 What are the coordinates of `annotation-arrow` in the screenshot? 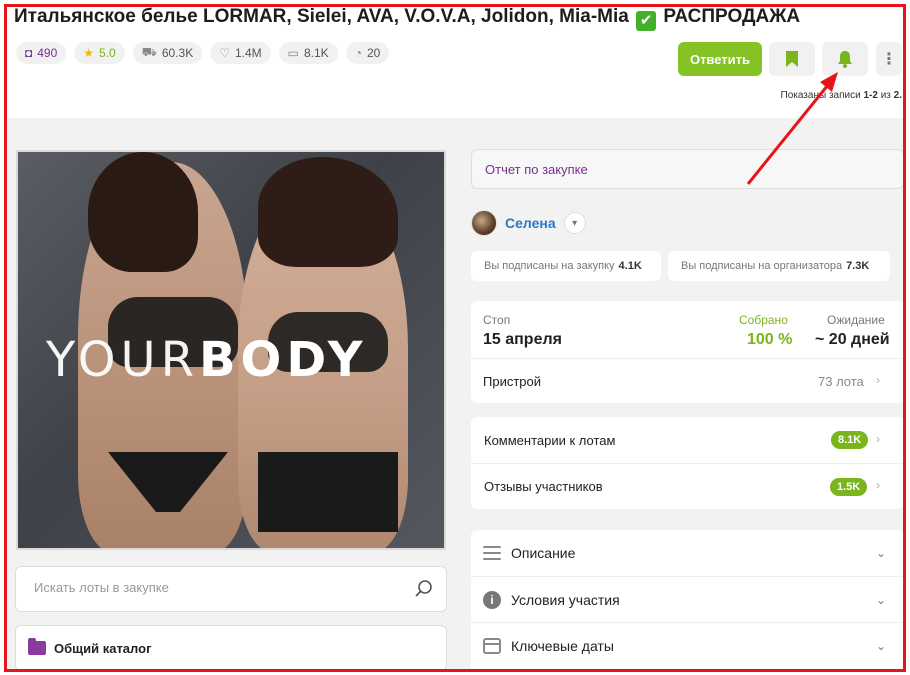 It's located at (792, 128).